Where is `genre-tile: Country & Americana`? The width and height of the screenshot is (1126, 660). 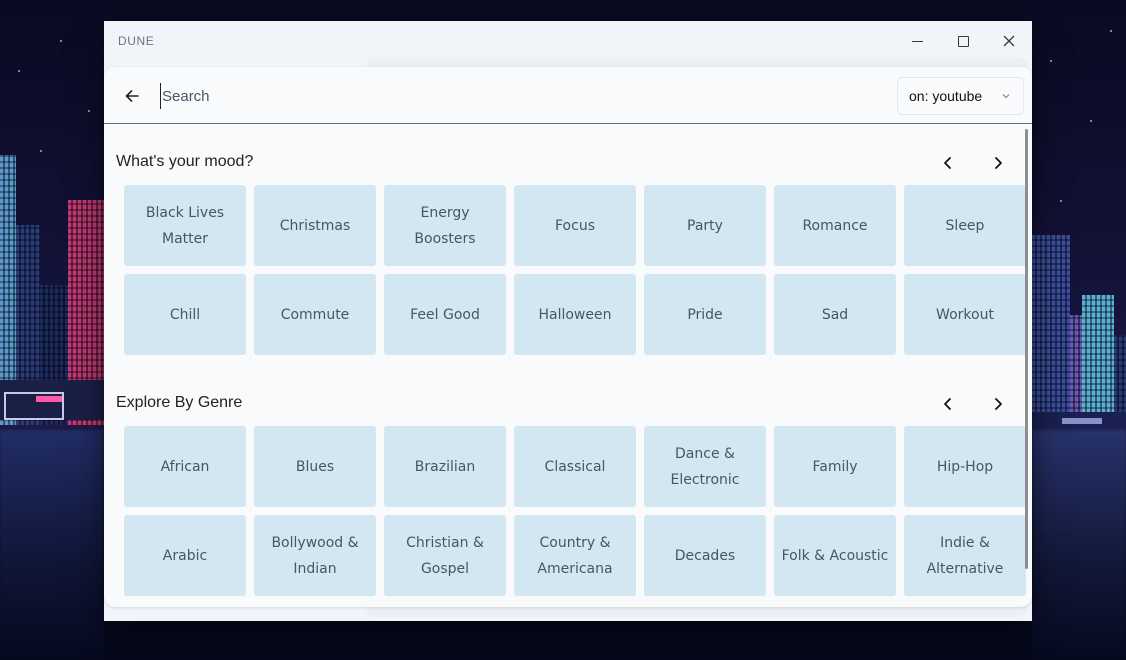
genre-tile: Country & Americana is located at coordinates (575, 555).